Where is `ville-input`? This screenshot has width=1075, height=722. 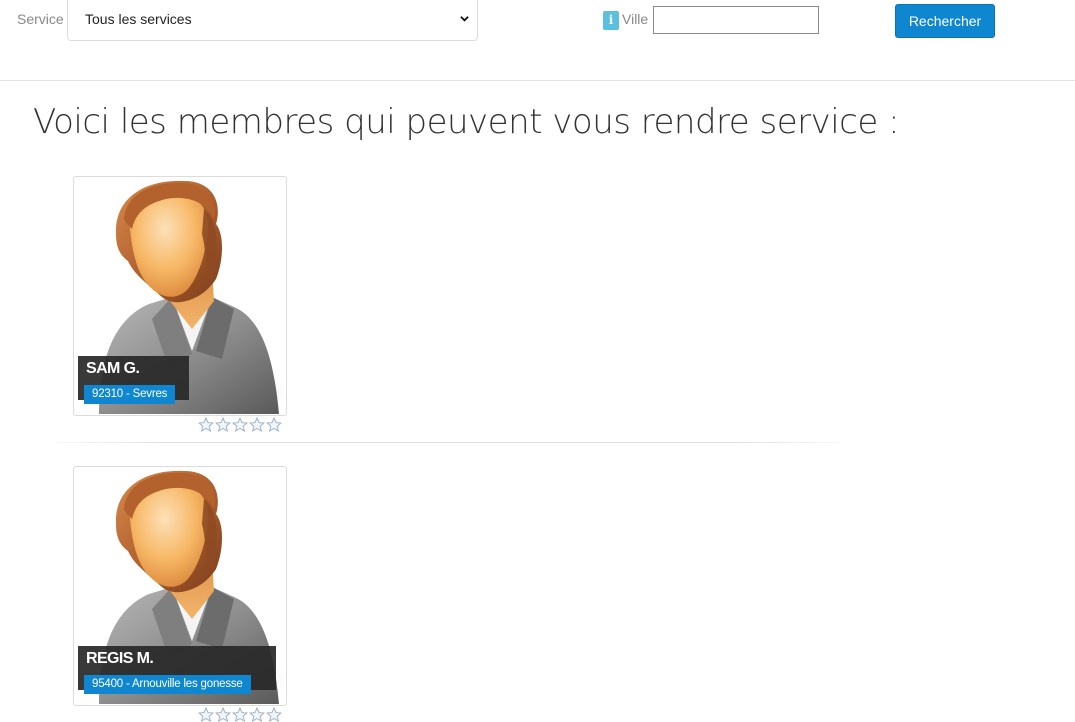 ville-input is located at coordinates (736, 20).